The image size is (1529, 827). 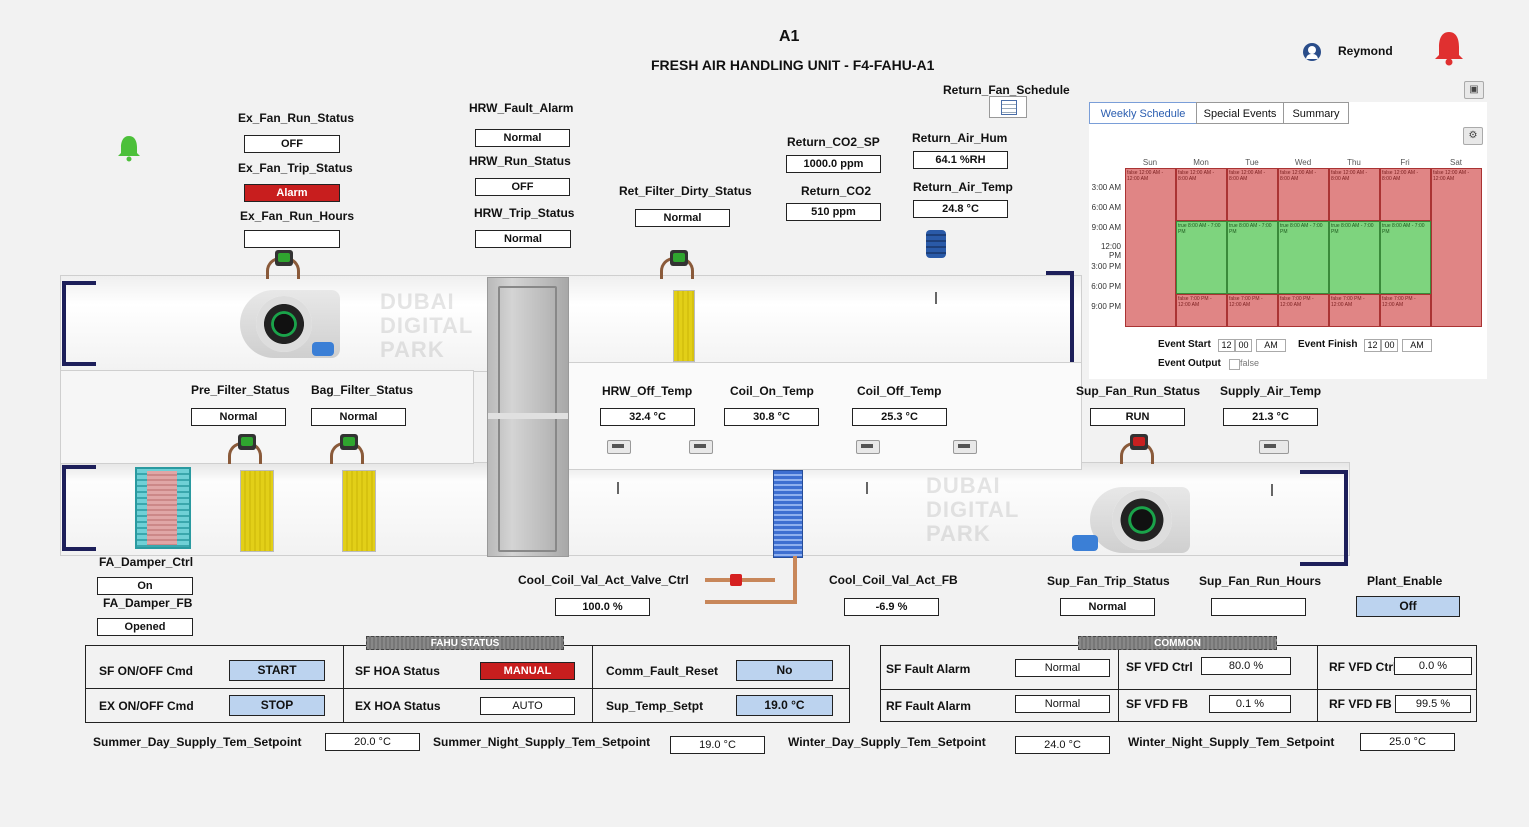 What do you see at coordinates (1365, 51) in the screenshot?
I see `user-name: Reymond` at bounding box center [1365, 51].